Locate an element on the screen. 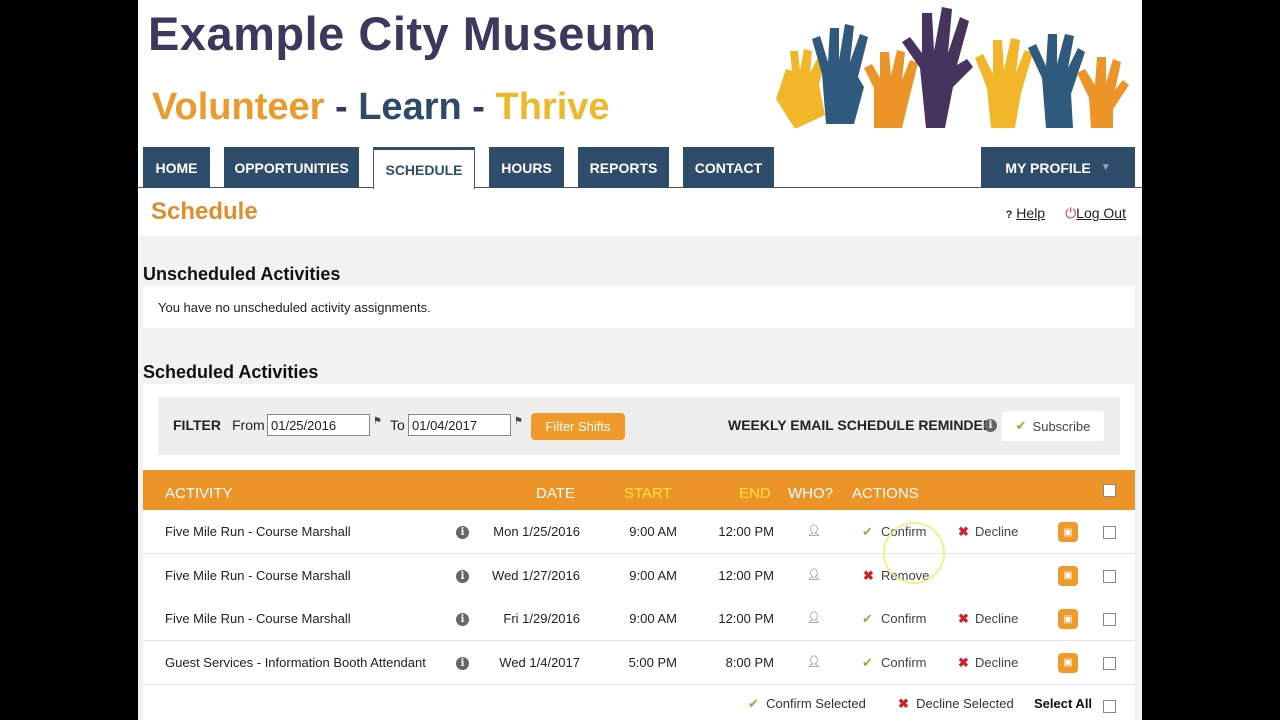  scheduled-heading: Scheduled Activities is located at coordinates (231, 372).